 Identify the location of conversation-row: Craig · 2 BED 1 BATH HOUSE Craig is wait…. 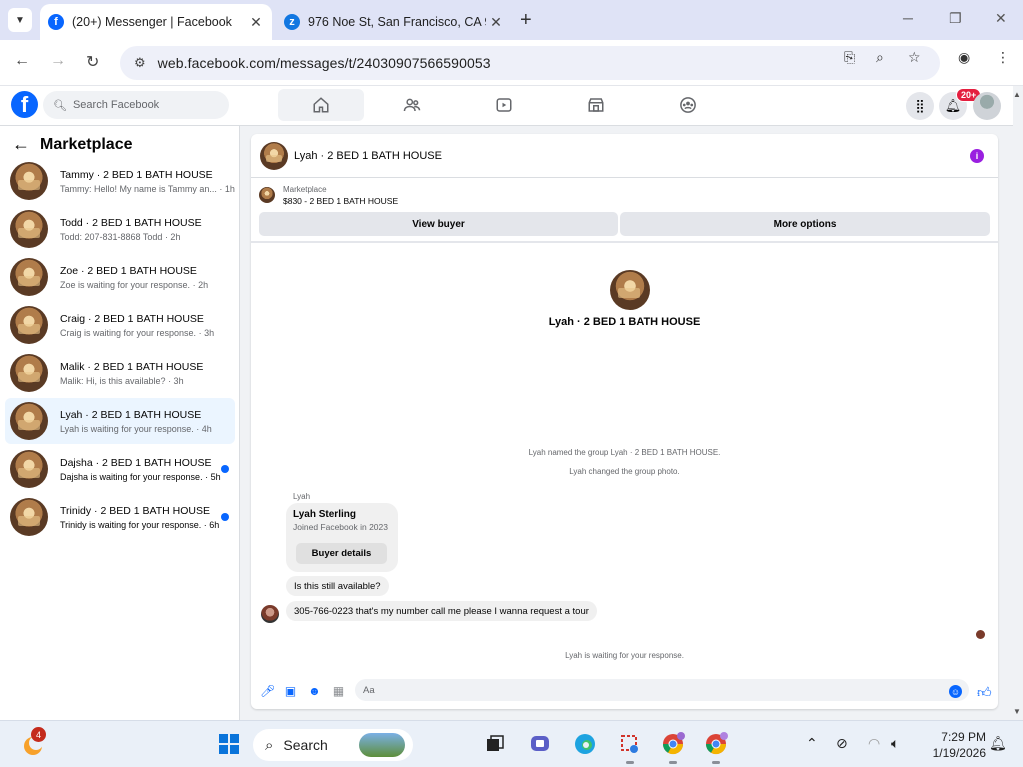
(120, 325).